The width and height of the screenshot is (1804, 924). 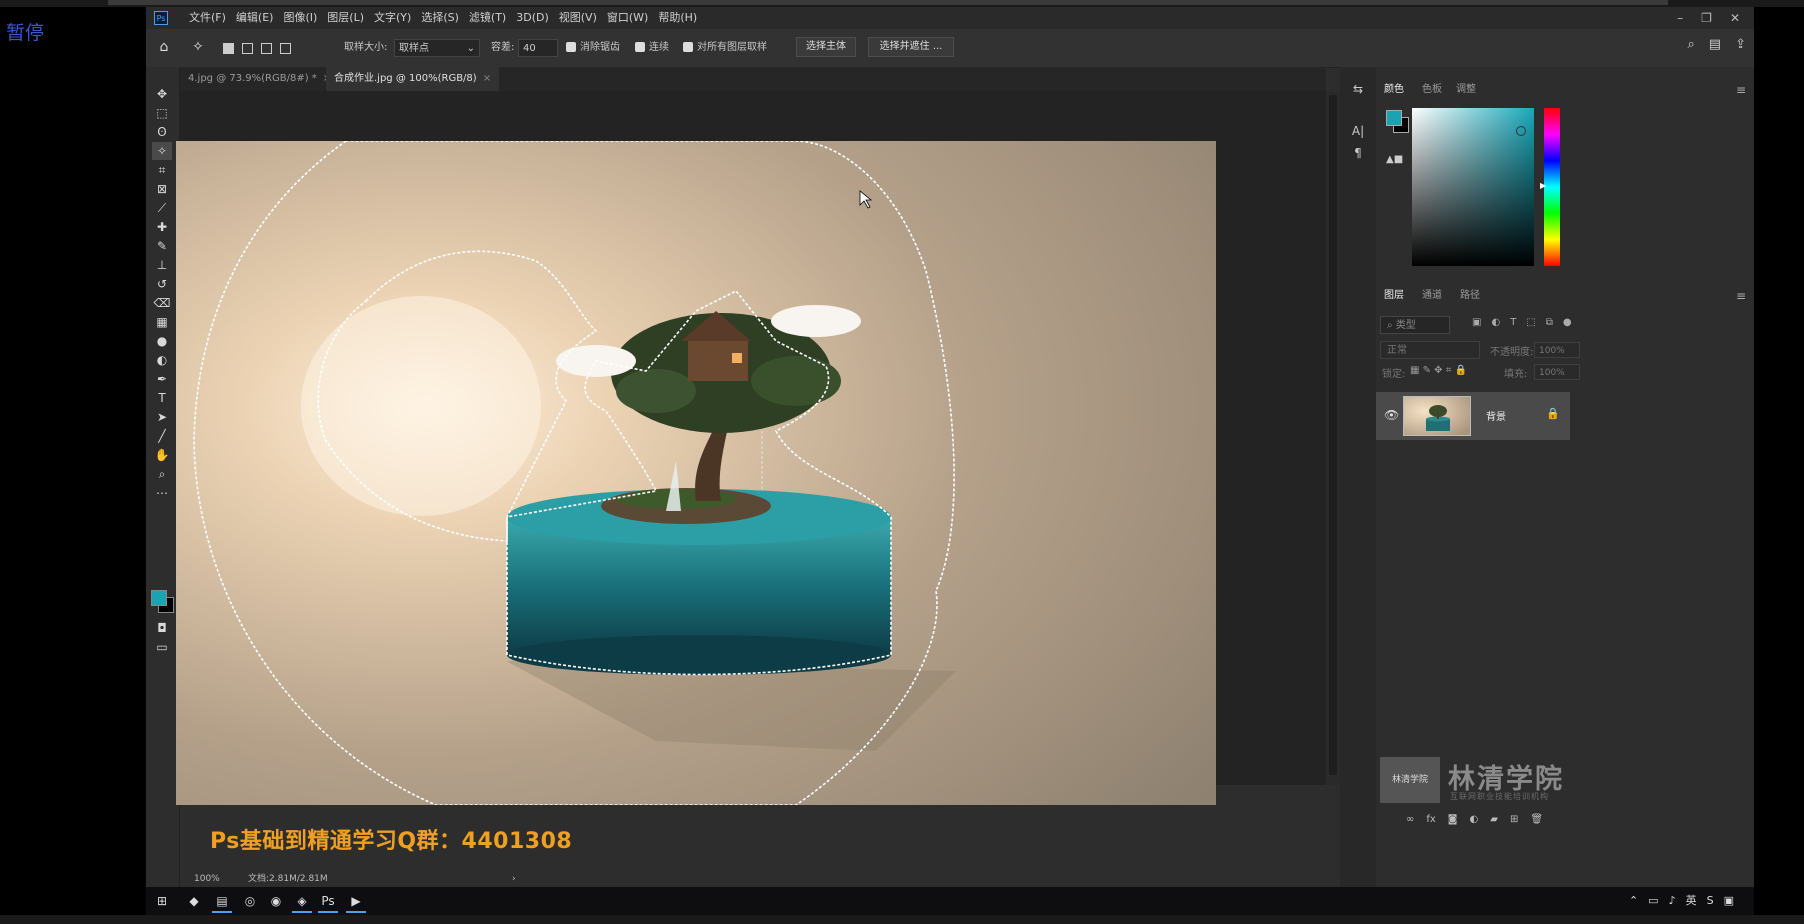 What do you see at coordinates (1358, 131) in the screenshot?
I see `character-panel-icon: A|` at bounding box center [1358, 131].